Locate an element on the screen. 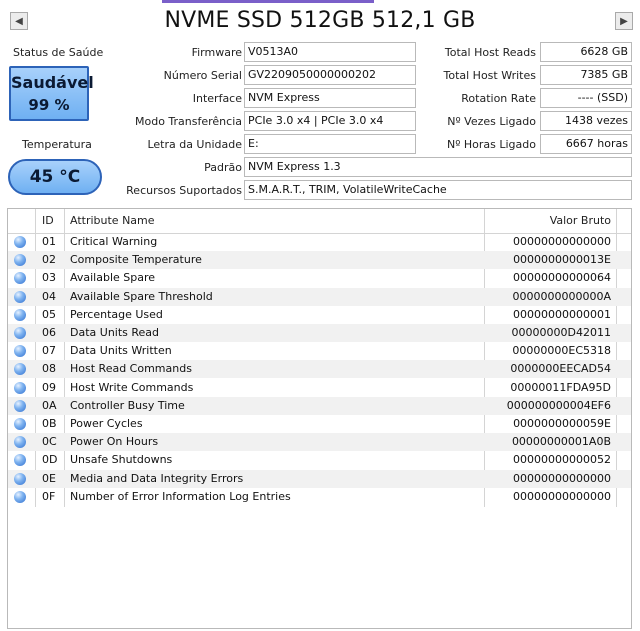  table-row: 05 Percentage Used 00000000000001 is located at coordinates (319, 315).